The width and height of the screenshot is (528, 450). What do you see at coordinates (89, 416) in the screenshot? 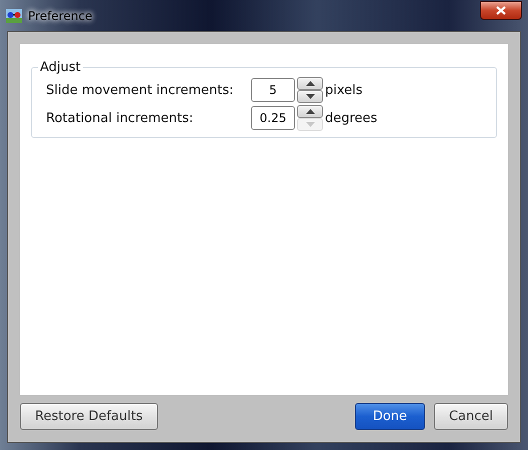
I see `dialog-button: Restore Defaults` at bounding box center [89, 416].